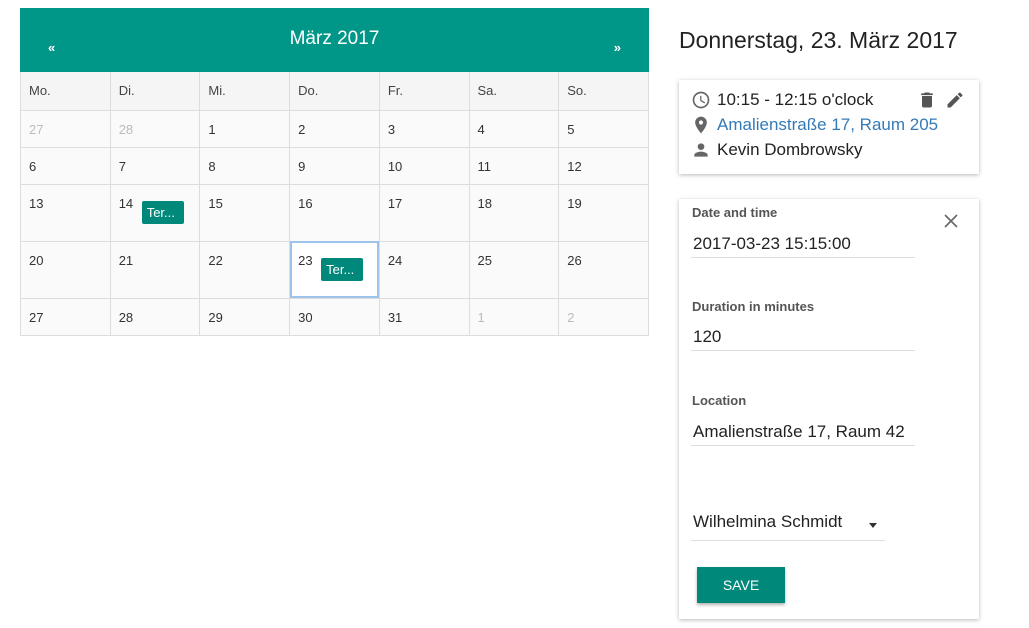  I want to click on weekday-header-row: Mo. Di. Mi. Do. Fr. Sa. So., so click(334, 91).